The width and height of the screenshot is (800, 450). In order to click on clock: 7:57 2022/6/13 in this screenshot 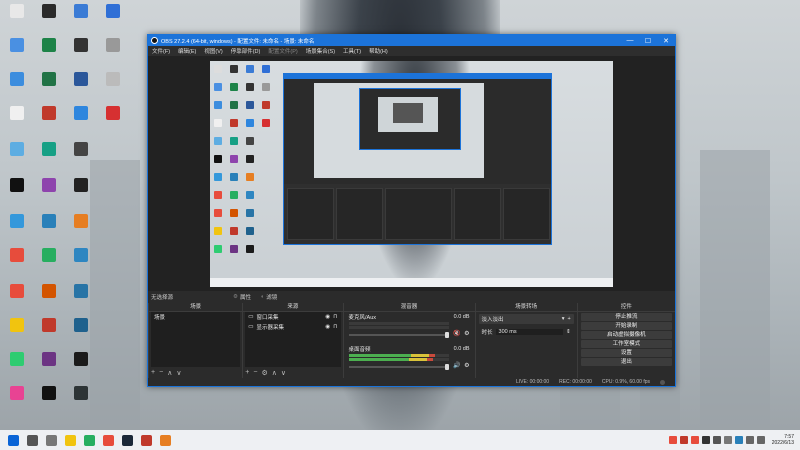, I will do `click(783, 440)`.